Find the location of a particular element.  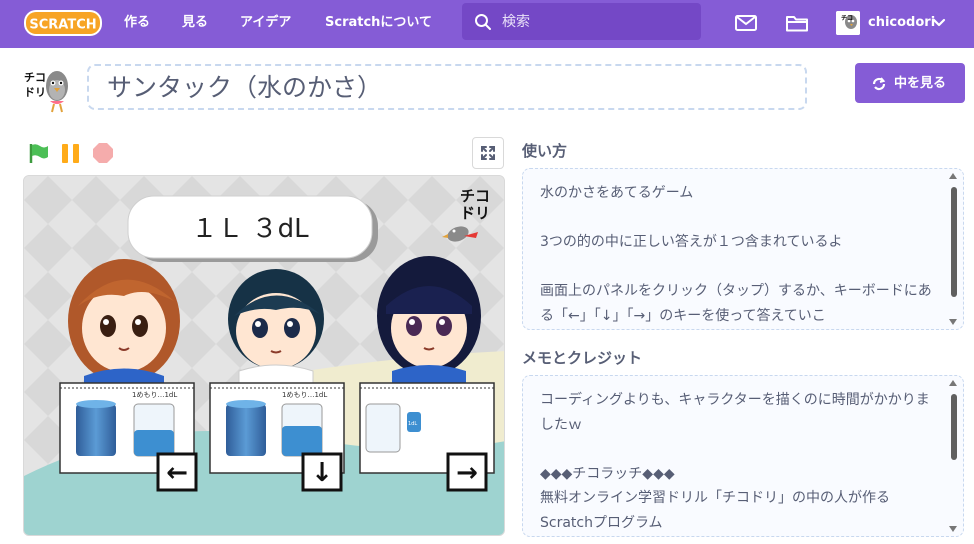

green-flag-icon is located at coordinates (39, 153).